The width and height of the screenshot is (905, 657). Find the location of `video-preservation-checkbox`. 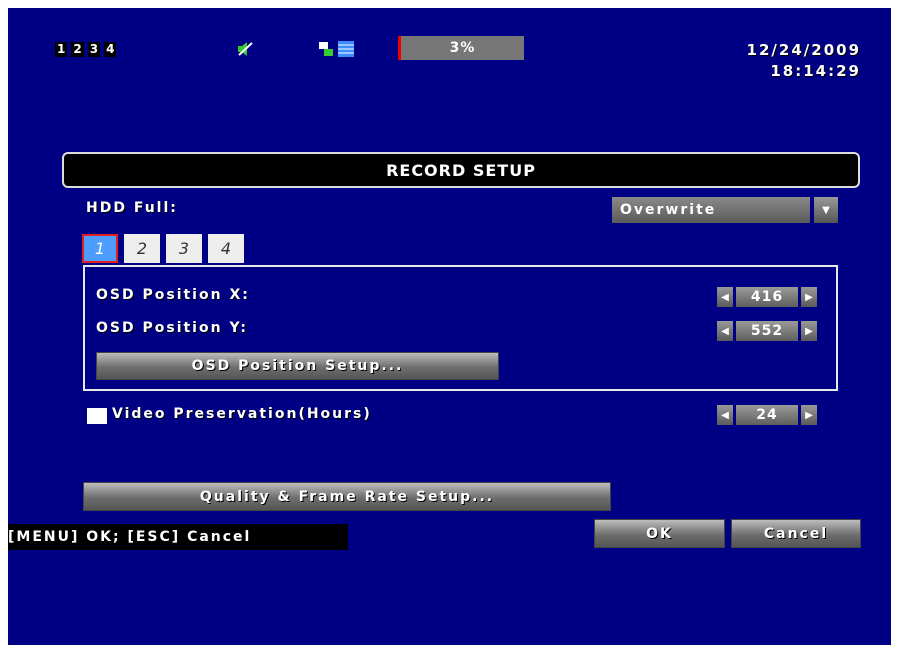

video-preservation-checkbox is located at coordinates (97, 416).